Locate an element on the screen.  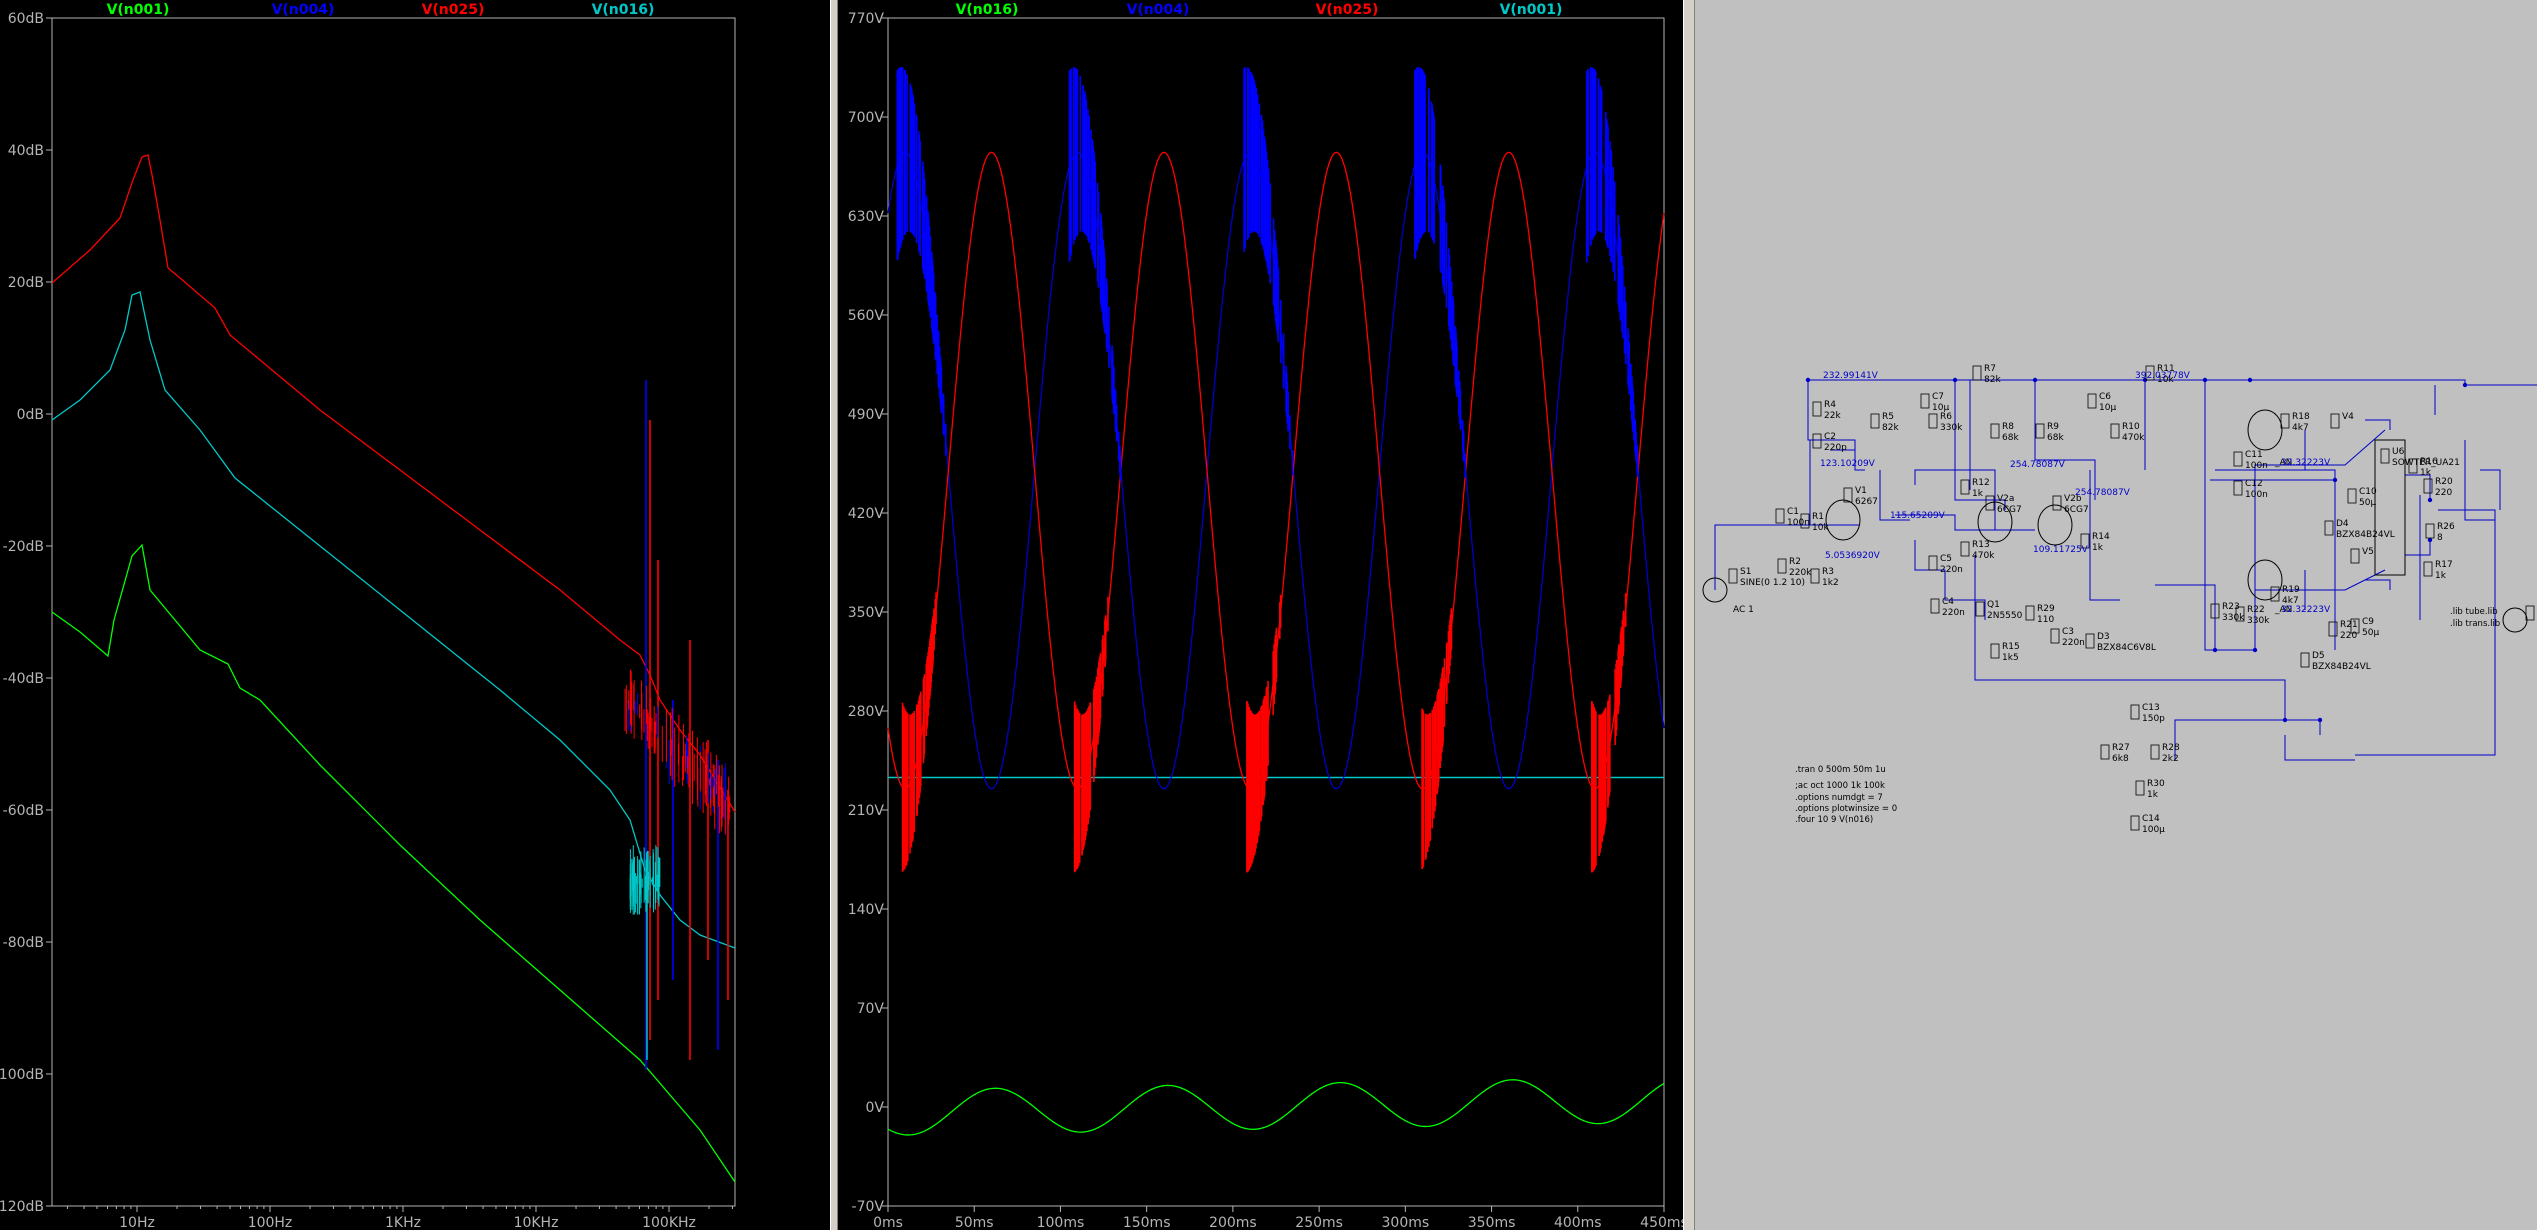
component-ref: C1 is located at coordinates (1793, 512).